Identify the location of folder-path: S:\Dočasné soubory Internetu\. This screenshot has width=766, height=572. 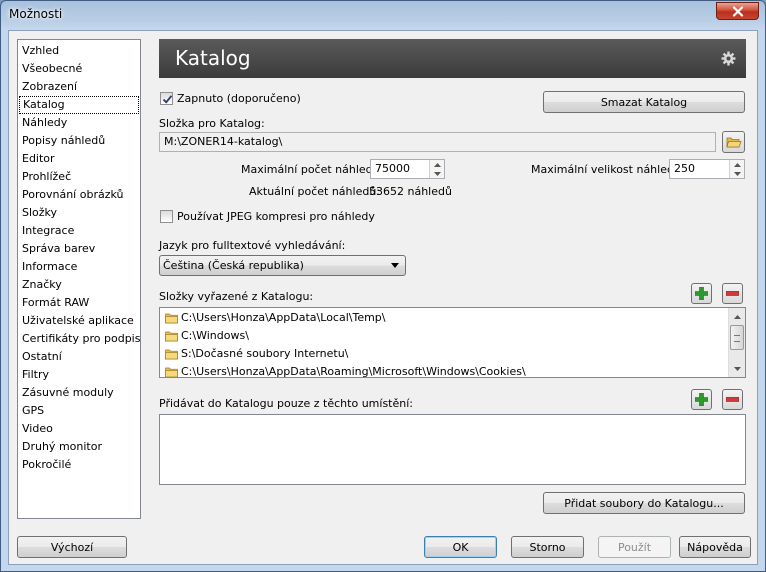
(265, 353).